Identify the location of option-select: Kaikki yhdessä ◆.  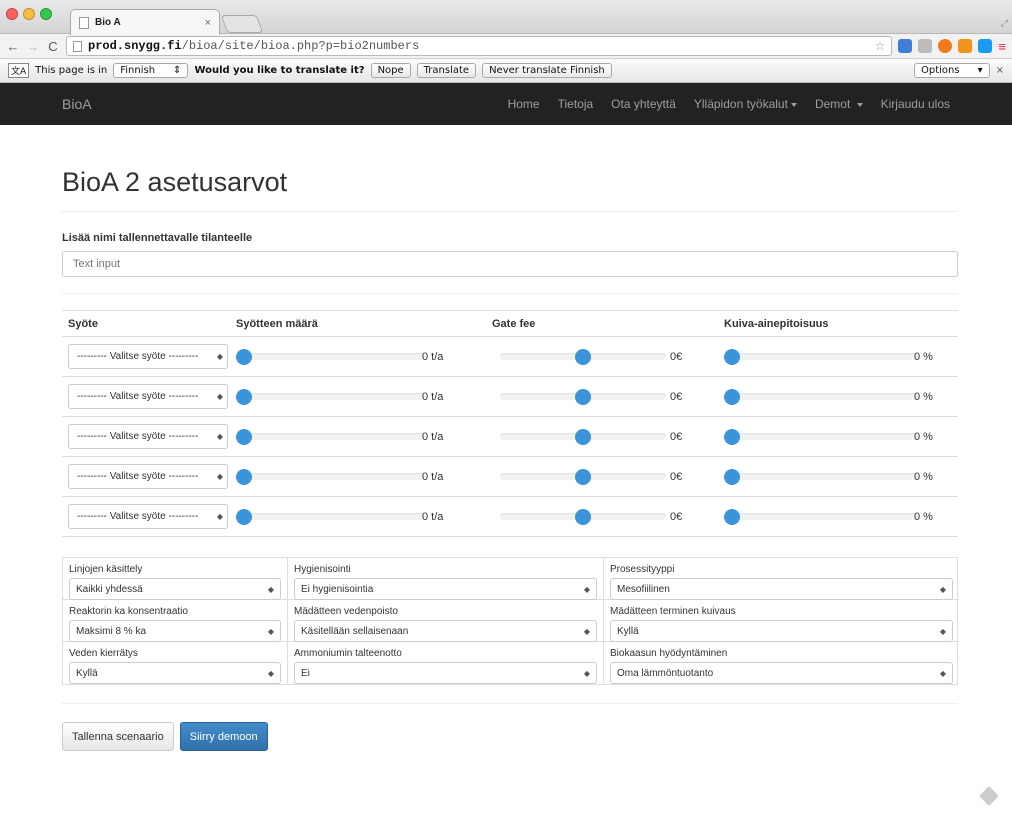
(175, 589).